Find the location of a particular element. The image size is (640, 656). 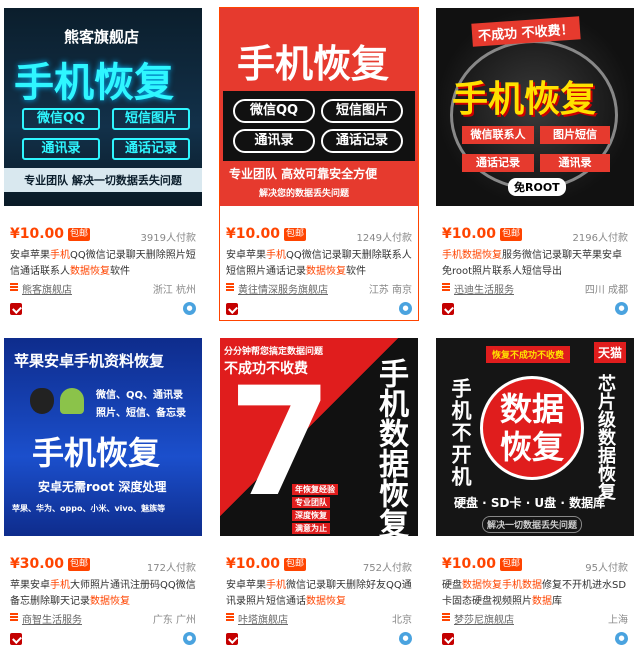

paid-count: 95人付款 is located at coordinates (606, 568).